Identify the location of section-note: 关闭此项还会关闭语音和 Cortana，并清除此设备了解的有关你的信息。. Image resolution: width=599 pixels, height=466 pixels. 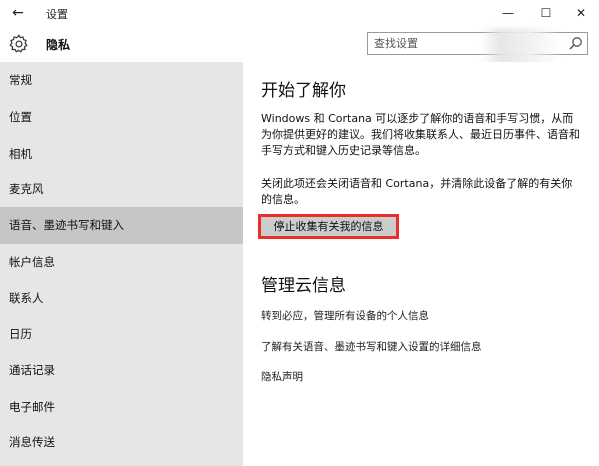
(417, 191).